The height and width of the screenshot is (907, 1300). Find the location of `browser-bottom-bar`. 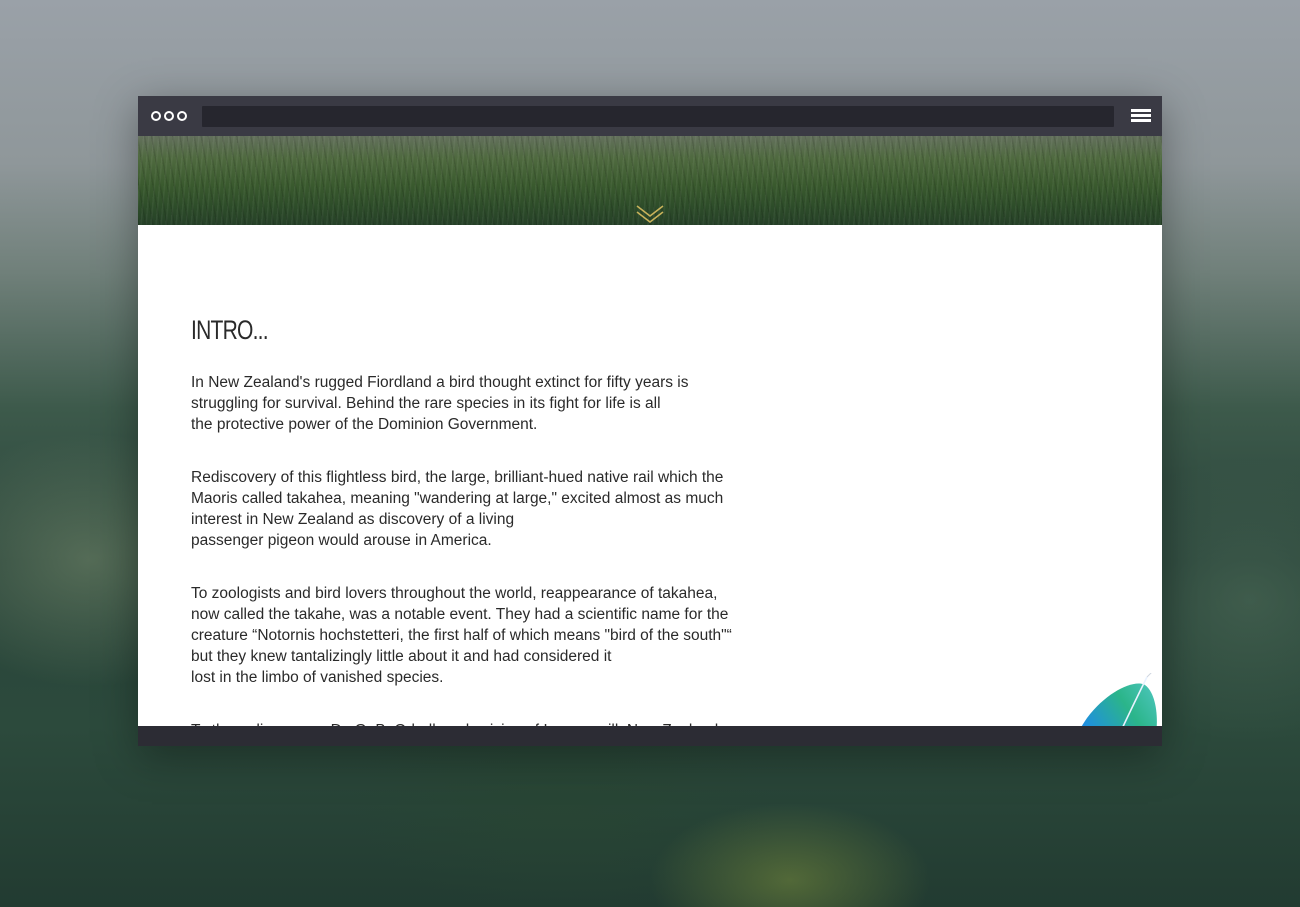

browser-bottom-bar is located at coordinates (650, 736).